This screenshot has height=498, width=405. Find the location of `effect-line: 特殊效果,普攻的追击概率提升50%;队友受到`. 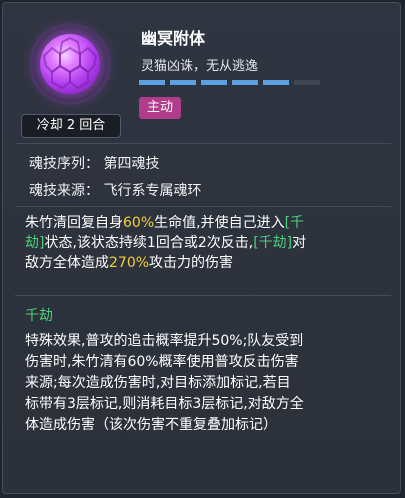

effect-line: 特殊效果,普攻的追击概率提升50%;队友受到 is located at coordinates (164, 341).